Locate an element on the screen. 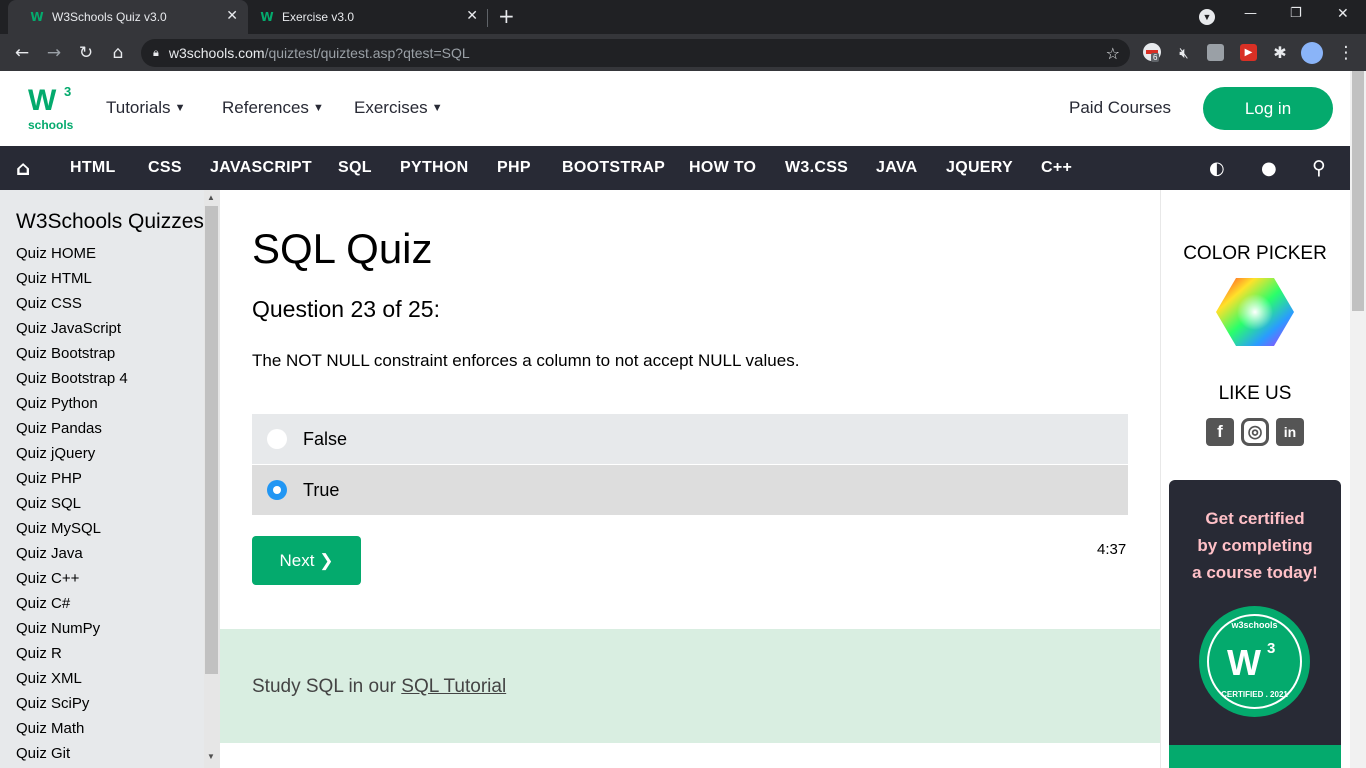  lock-icon: 🔒︎ is located at coordinates (156, 52).